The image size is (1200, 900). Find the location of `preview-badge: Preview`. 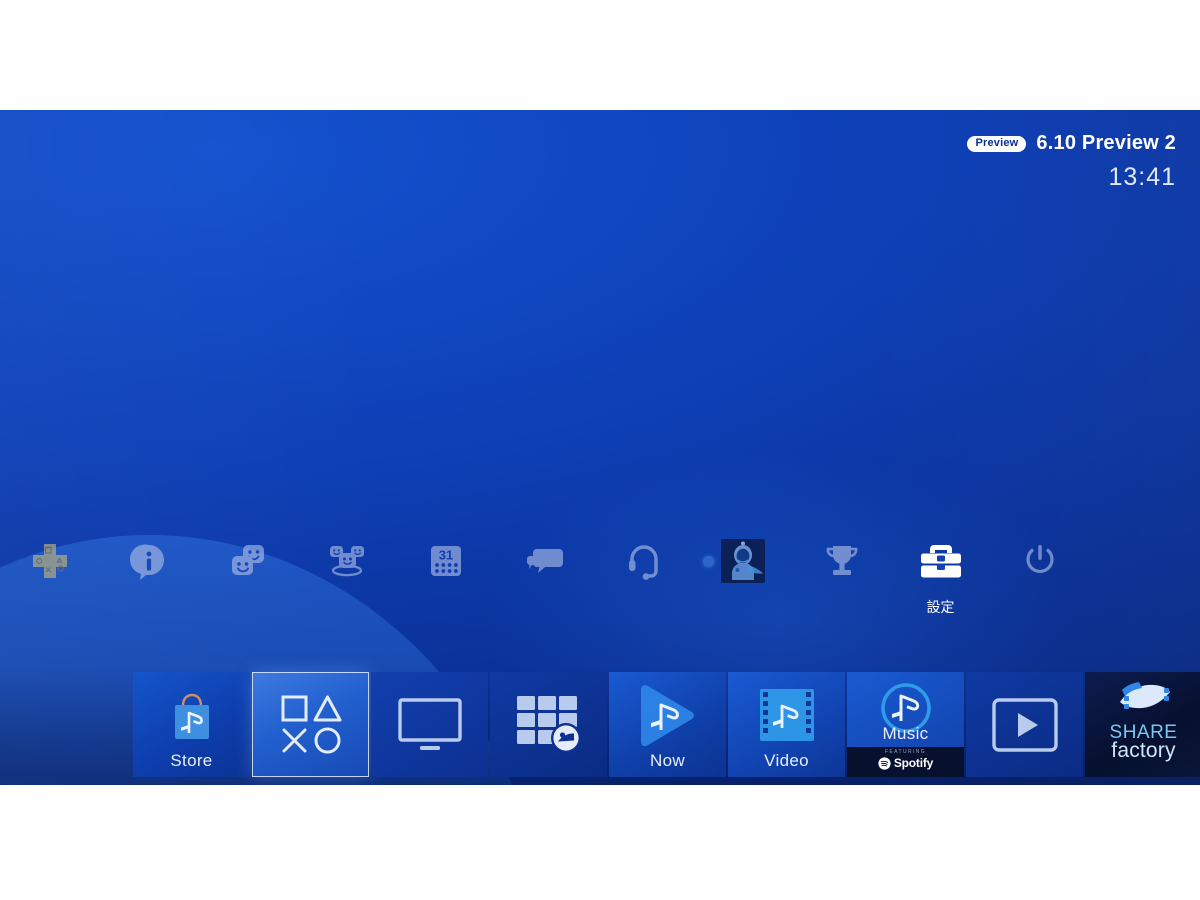

preview-badge: Preview is located at coordinates (997, 143).